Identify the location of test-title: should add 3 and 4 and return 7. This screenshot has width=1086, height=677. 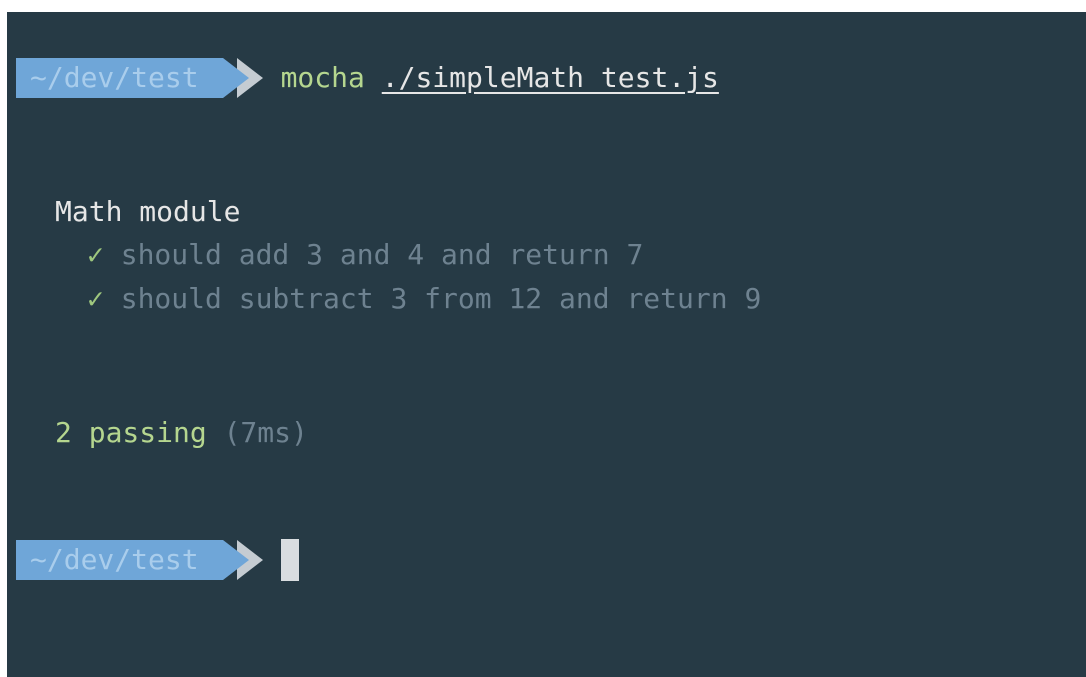
(382, 254).